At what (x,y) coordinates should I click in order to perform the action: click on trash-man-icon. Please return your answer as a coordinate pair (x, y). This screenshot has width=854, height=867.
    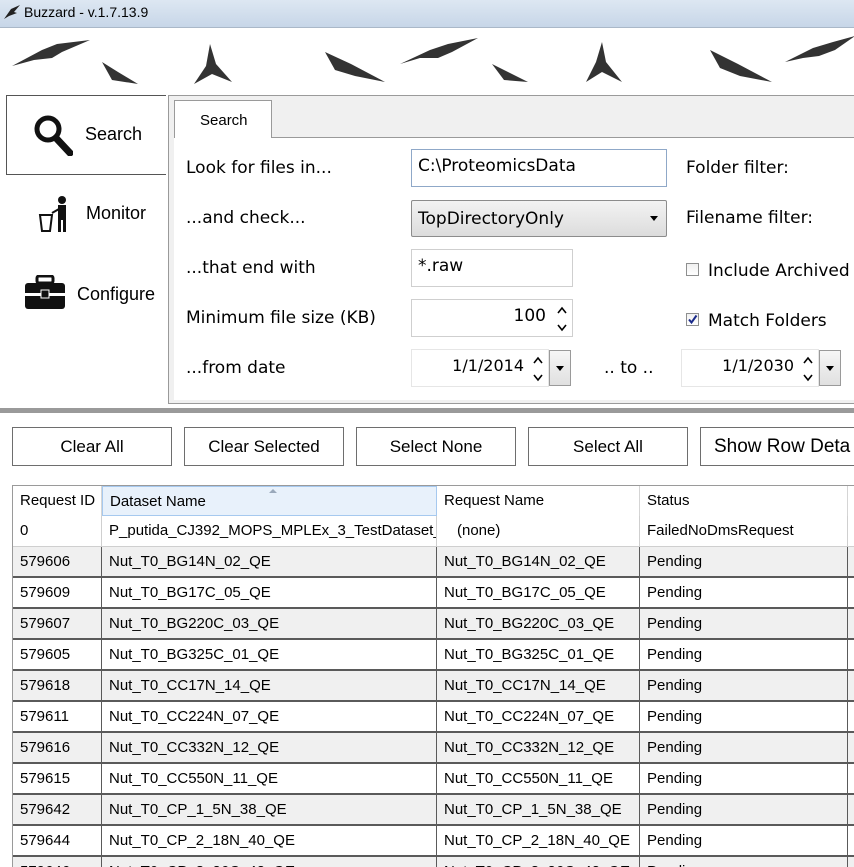
    Looking at the image, I should click on (52, 214).